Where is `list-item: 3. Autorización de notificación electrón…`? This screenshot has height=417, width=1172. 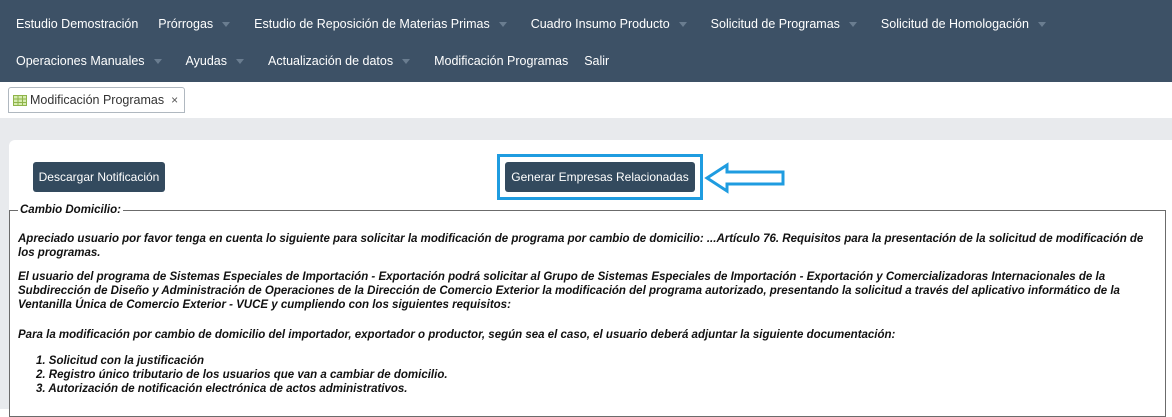
list-item: 3. Autorización de notificación electrón… is located at coordinates (222, 389).